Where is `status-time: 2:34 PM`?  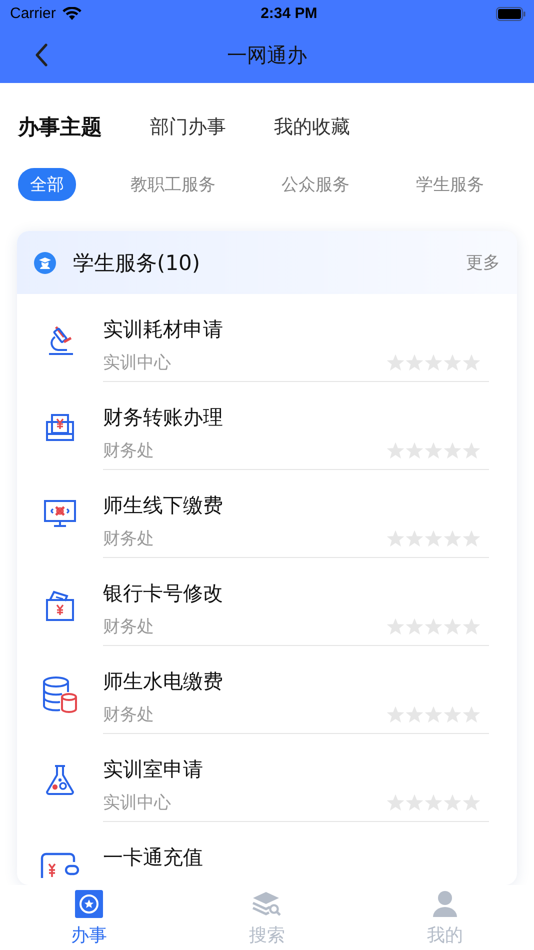 status-time: 2:34 PM is located at coordinates (289, 13).